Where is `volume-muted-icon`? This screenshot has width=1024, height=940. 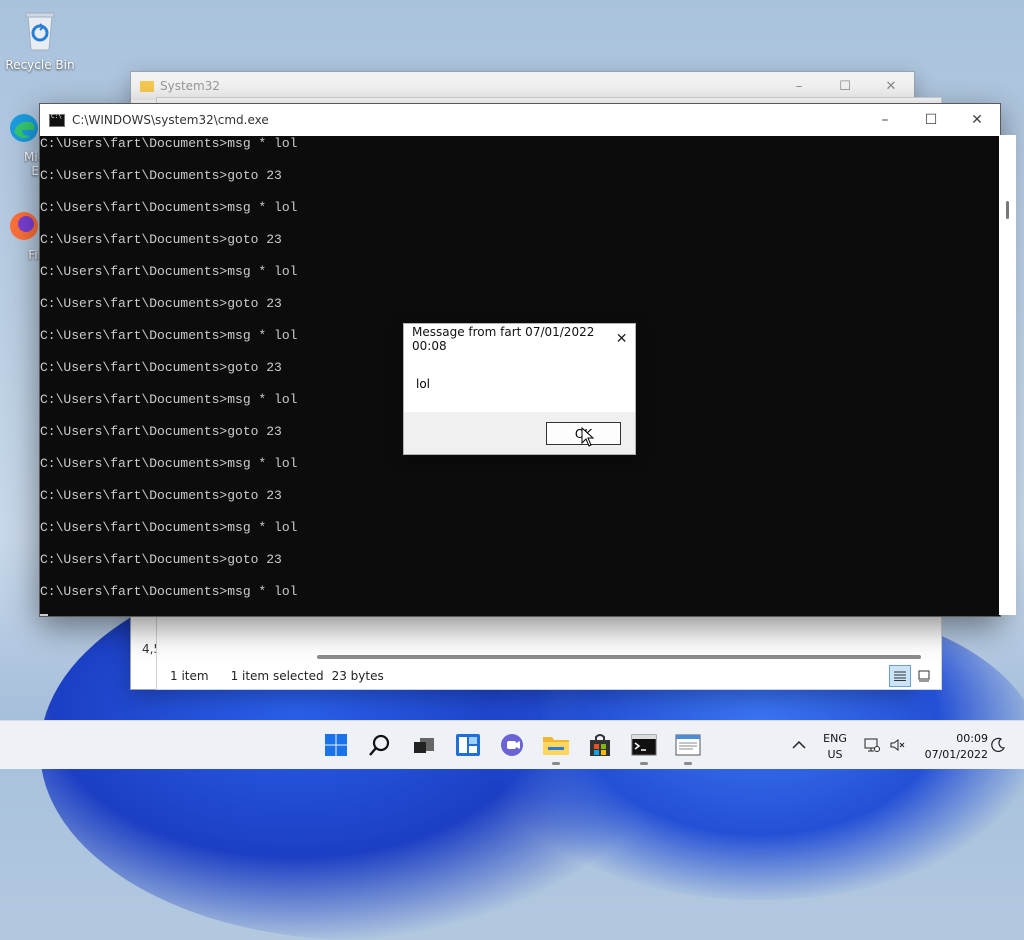 volume-muted-icon is located at coordinates (897, 745).